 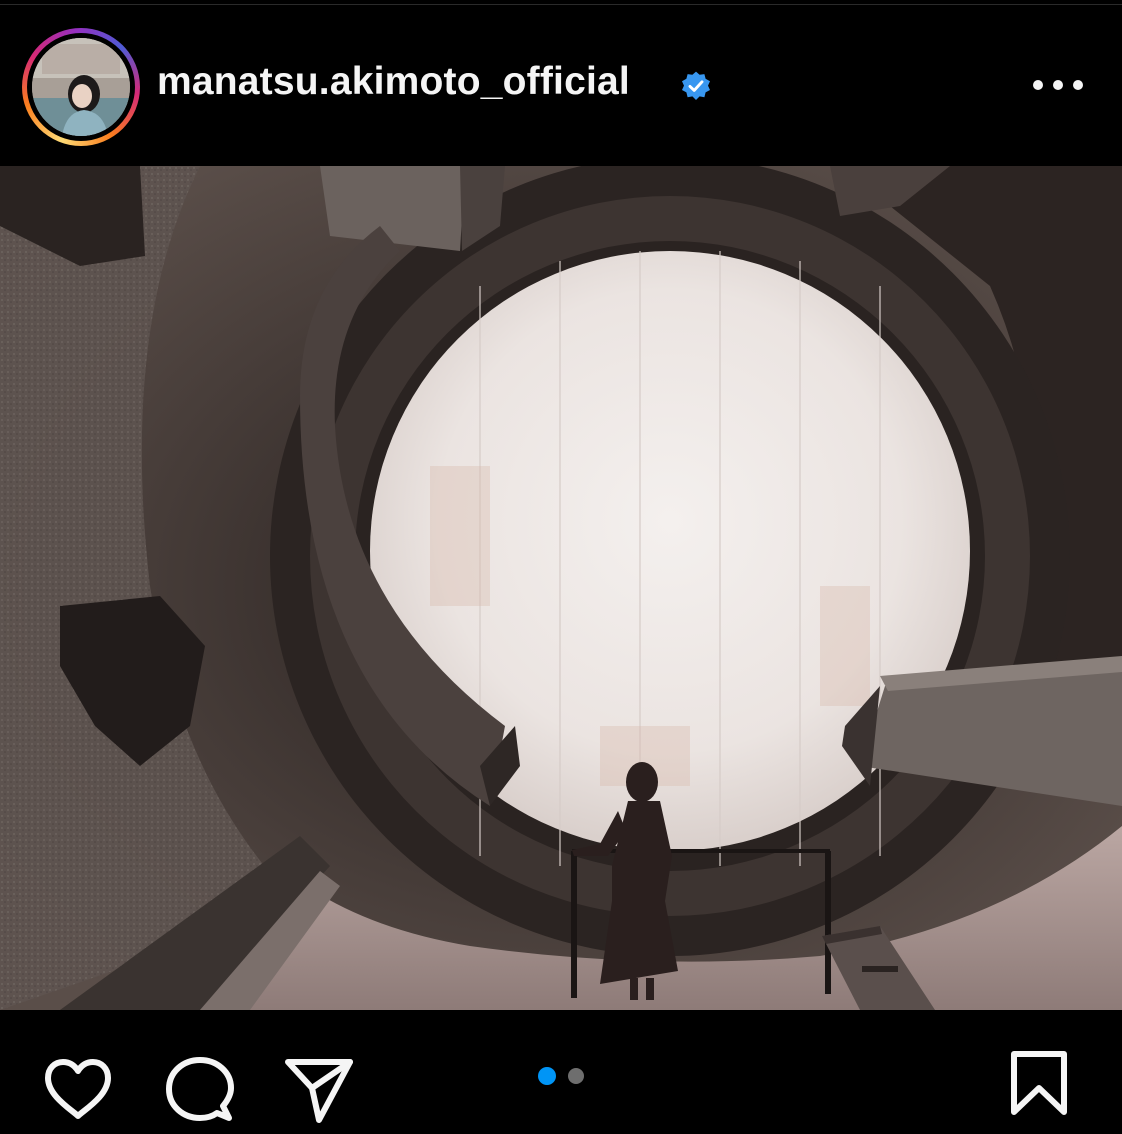 What do you see at coordinates (564, 1077) in the screenshot?
I see `carousel-indicator` at bounding box center [564, 1077].